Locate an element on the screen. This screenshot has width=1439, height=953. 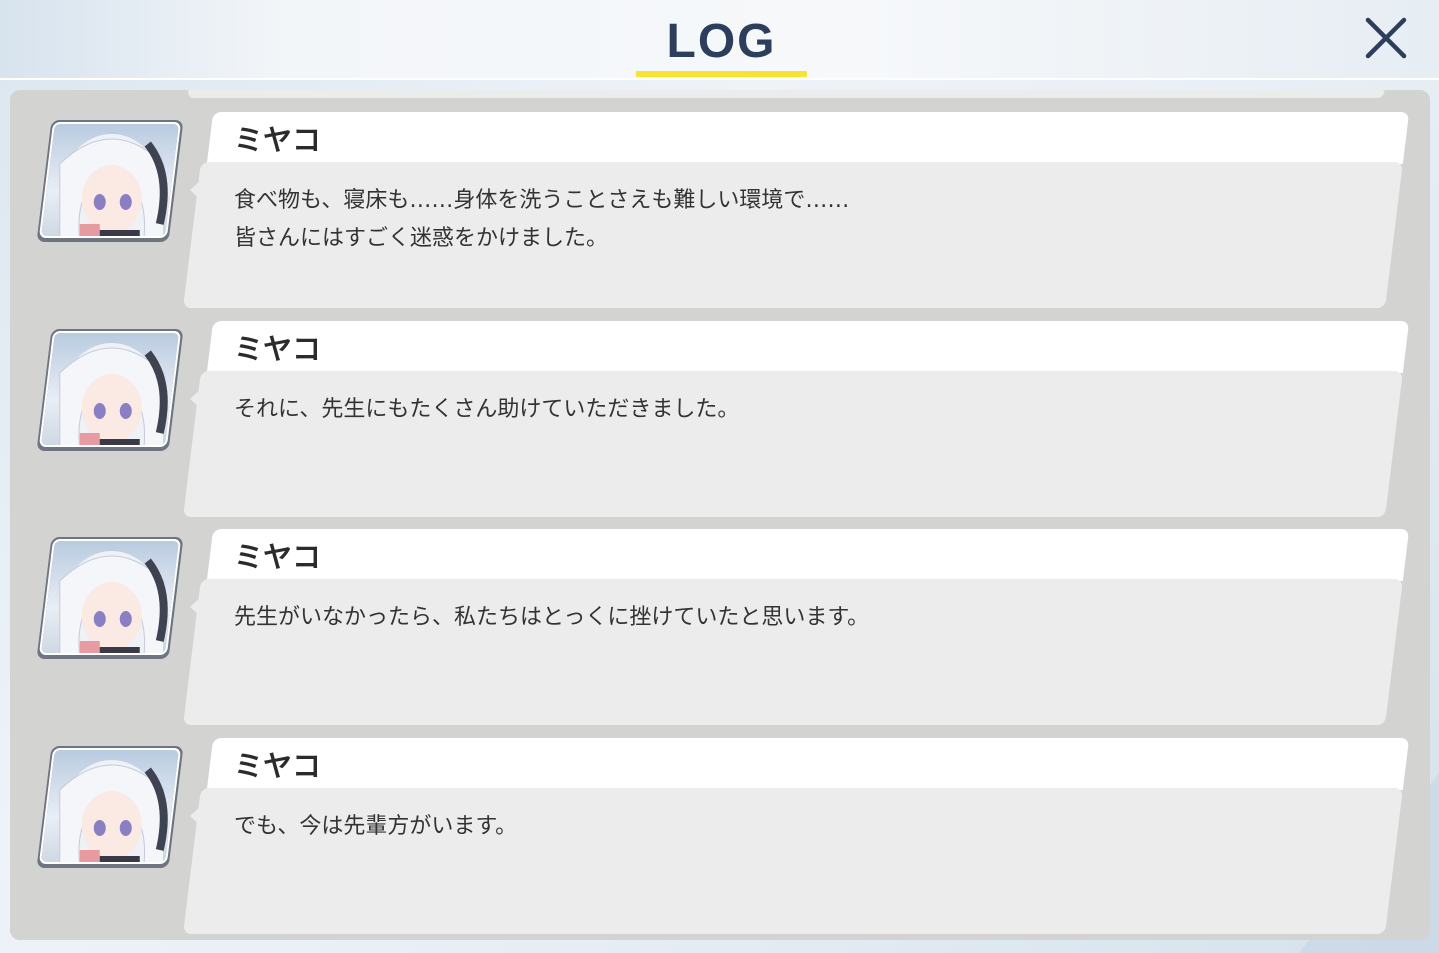
log-header: LOG is located at coordinates (719, 40).